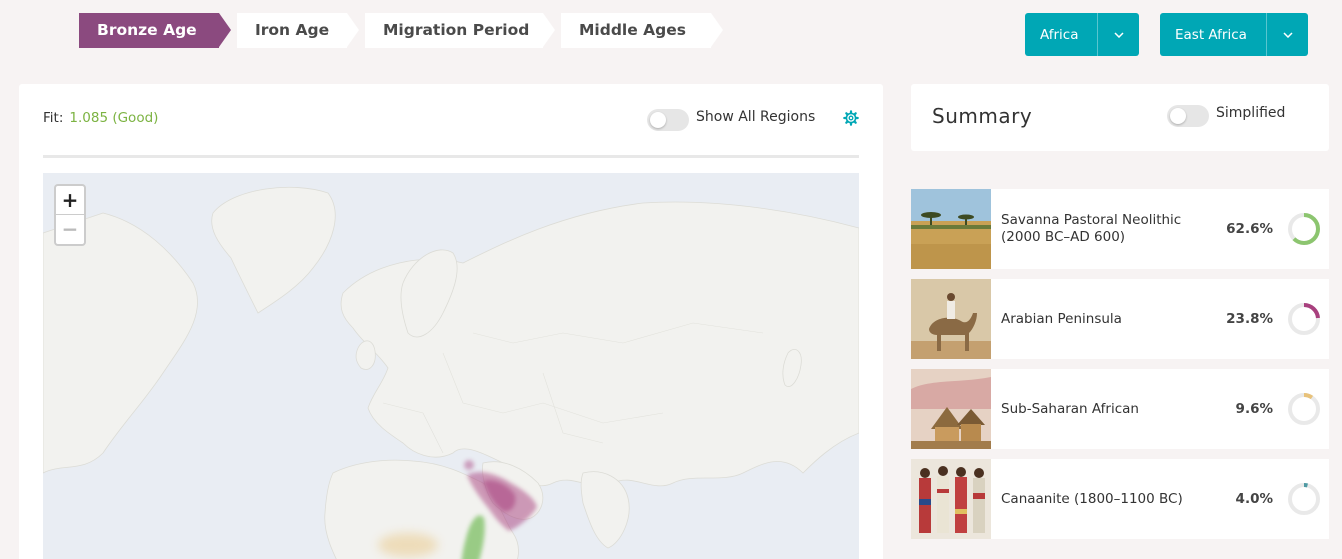 Image resolution: width=1342 pixels, height=559 pixels. I want to click on savanna-thumbnail, so click(951, 229).